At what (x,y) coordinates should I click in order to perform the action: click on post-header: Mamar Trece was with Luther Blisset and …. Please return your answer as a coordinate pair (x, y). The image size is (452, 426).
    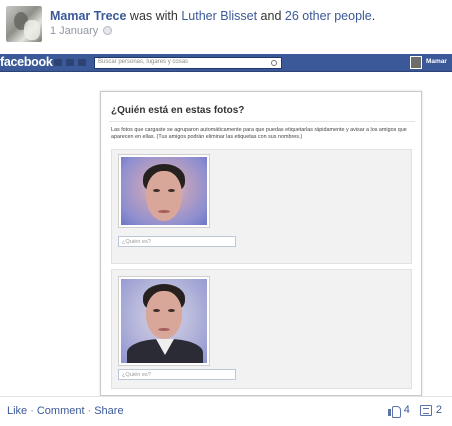
    Looking at the image, I should click on (226, 25).